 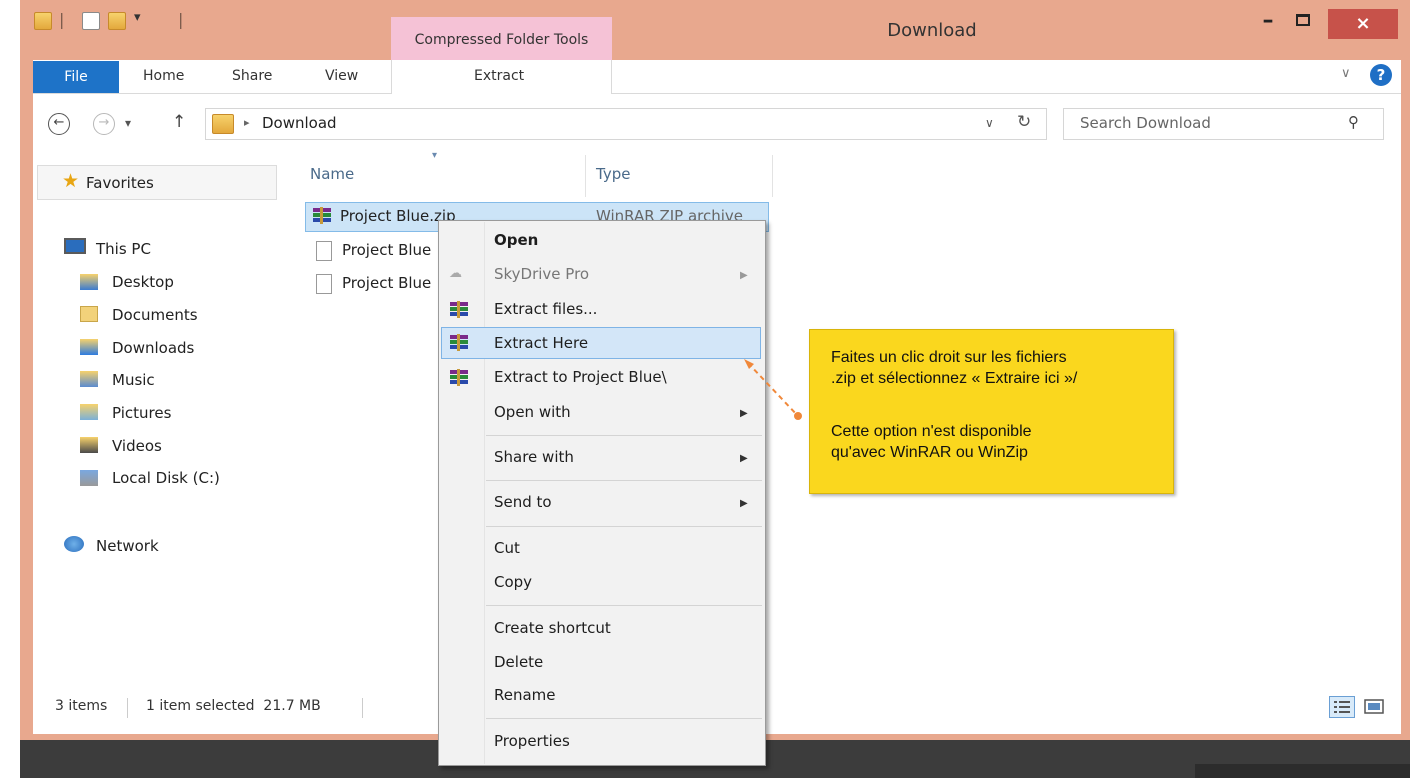 What do you see at coordinates (117, 21) in the screenshot?
I see `new-folder-icon` at bounding box center [117, 21].